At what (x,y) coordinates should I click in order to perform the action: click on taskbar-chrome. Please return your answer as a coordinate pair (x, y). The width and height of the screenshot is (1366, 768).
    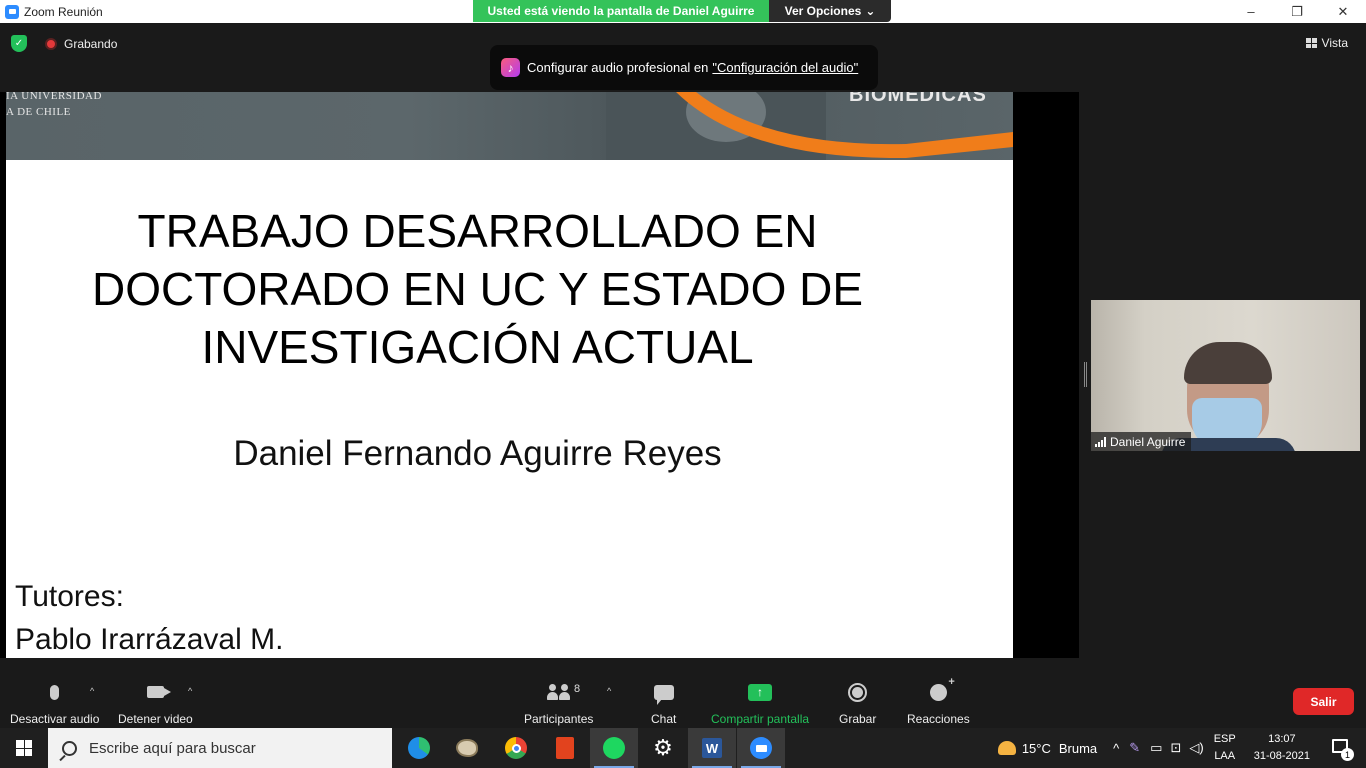
    Looking at the image, I should click on (516, 748).